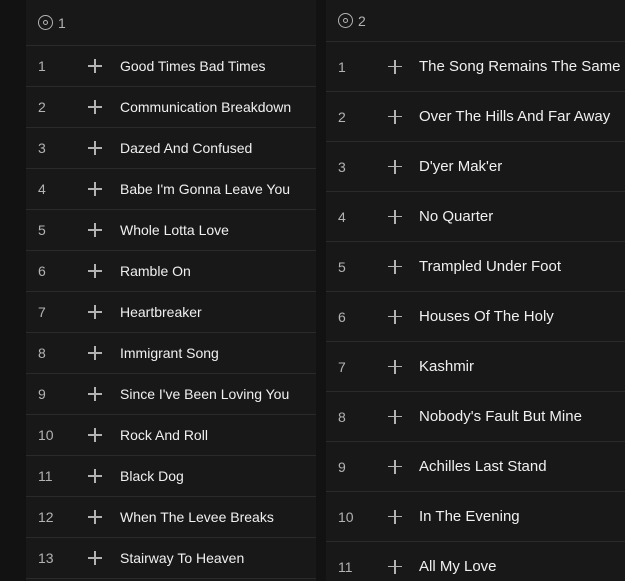 The height and width of the screenshot is (581, 625). Describe the element at coordinates (342, 66) in the screenshot. I see `track-number: 1` at that location.